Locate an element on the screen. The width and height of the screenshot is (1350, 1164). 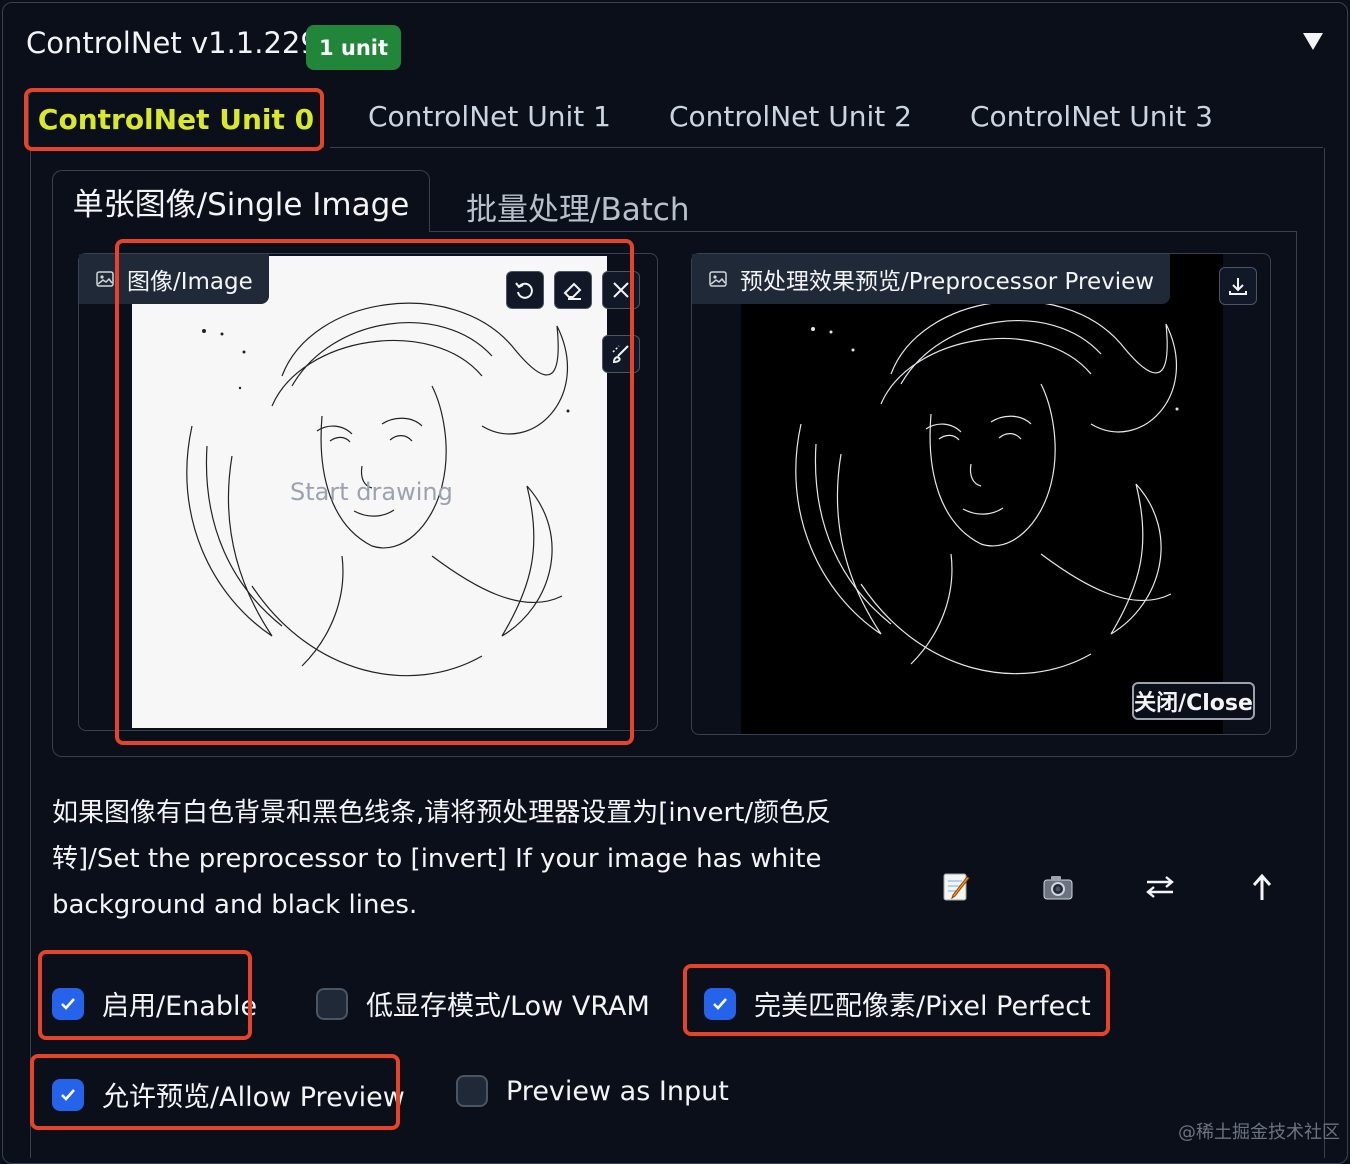
webcam-button is located at coordinates (1058, 887).